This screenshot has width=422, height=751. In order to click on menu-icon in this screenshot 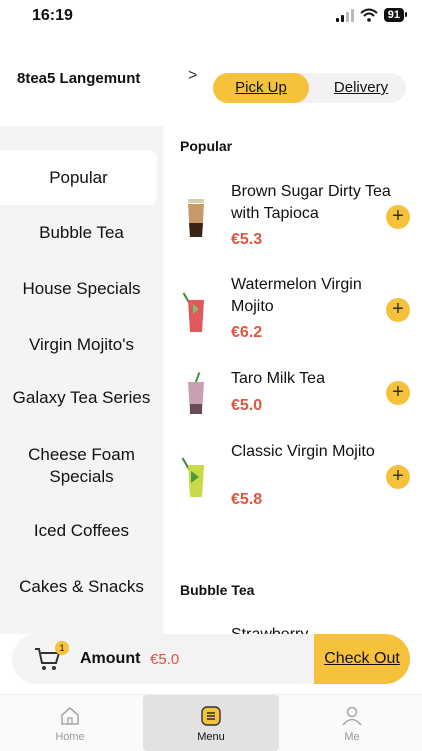, I will do `click(211, 716)`.